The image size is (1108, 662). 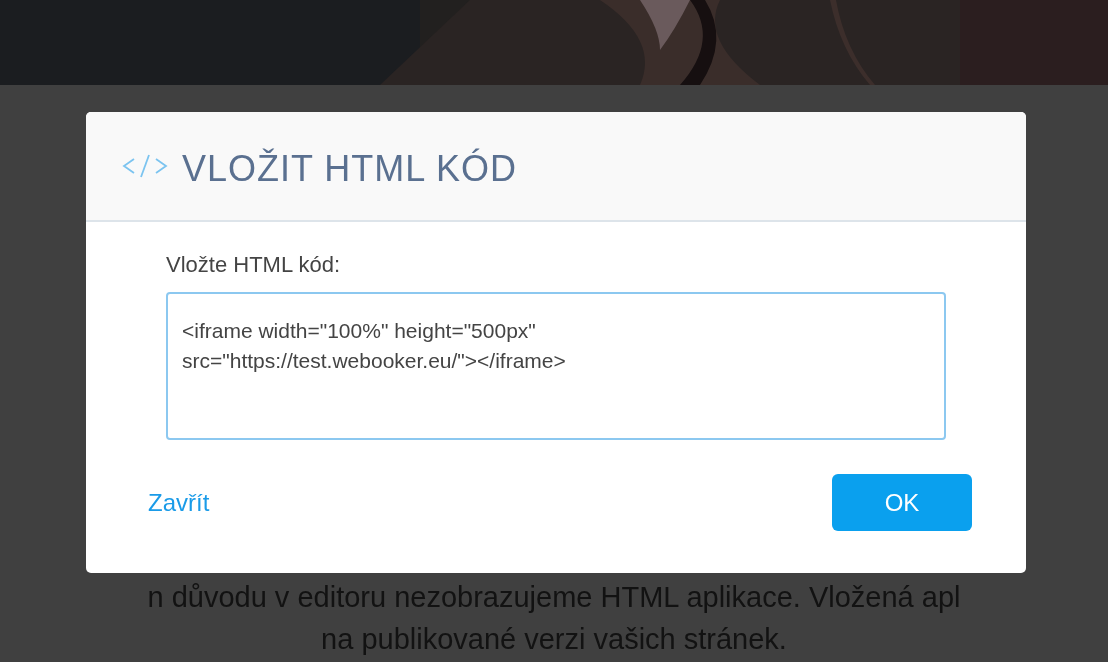 I want to click on dialog-title: VLOŽIT HTML KÓD, so click(x=350, y=168).